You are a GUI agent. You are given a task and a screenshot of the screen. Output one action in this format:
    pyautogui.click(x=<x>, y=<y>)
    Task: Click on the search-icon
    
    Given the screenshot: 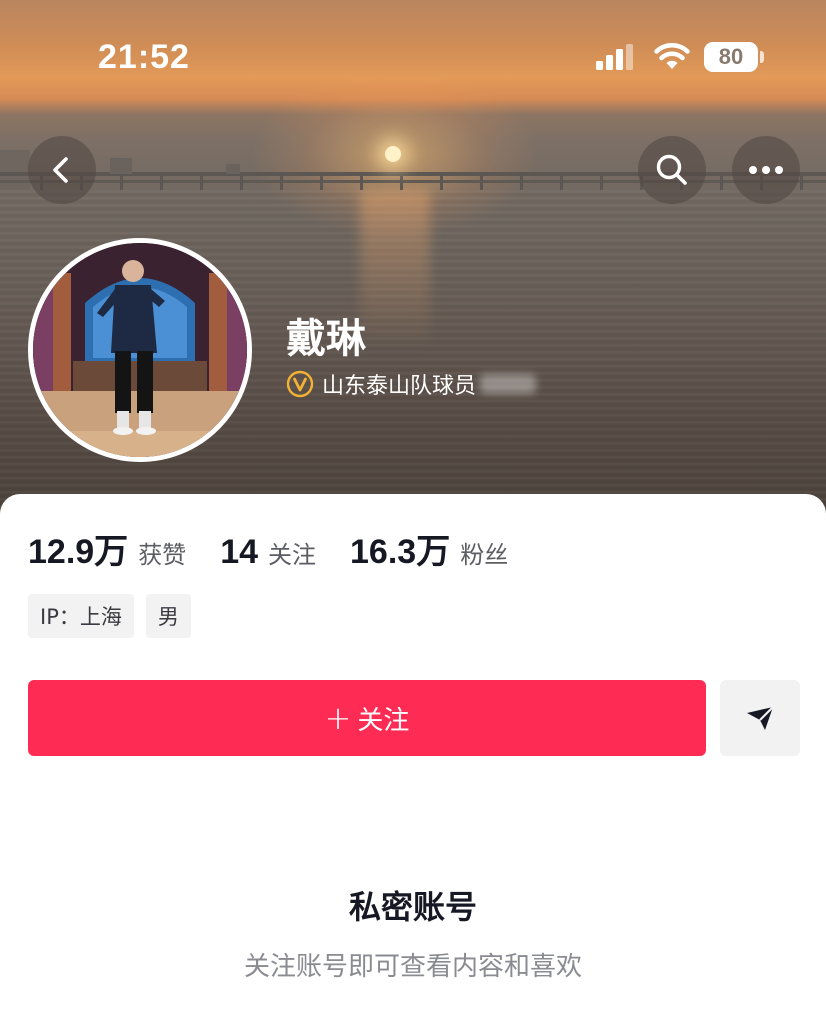 What is the action you would take?
    pyautogui.click(x=671, y=169)
    